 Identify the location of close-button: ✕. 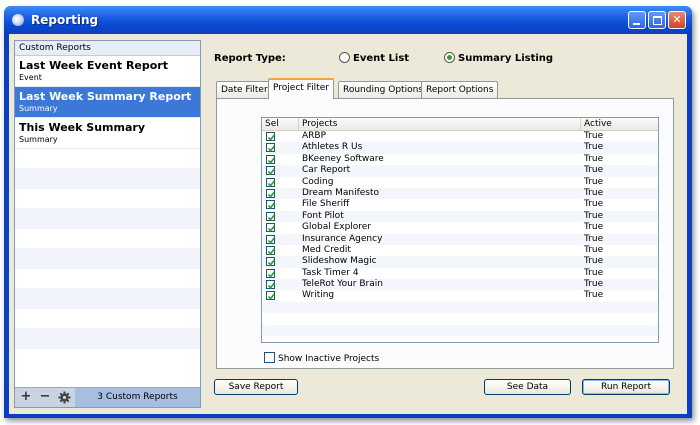
(677, 20).